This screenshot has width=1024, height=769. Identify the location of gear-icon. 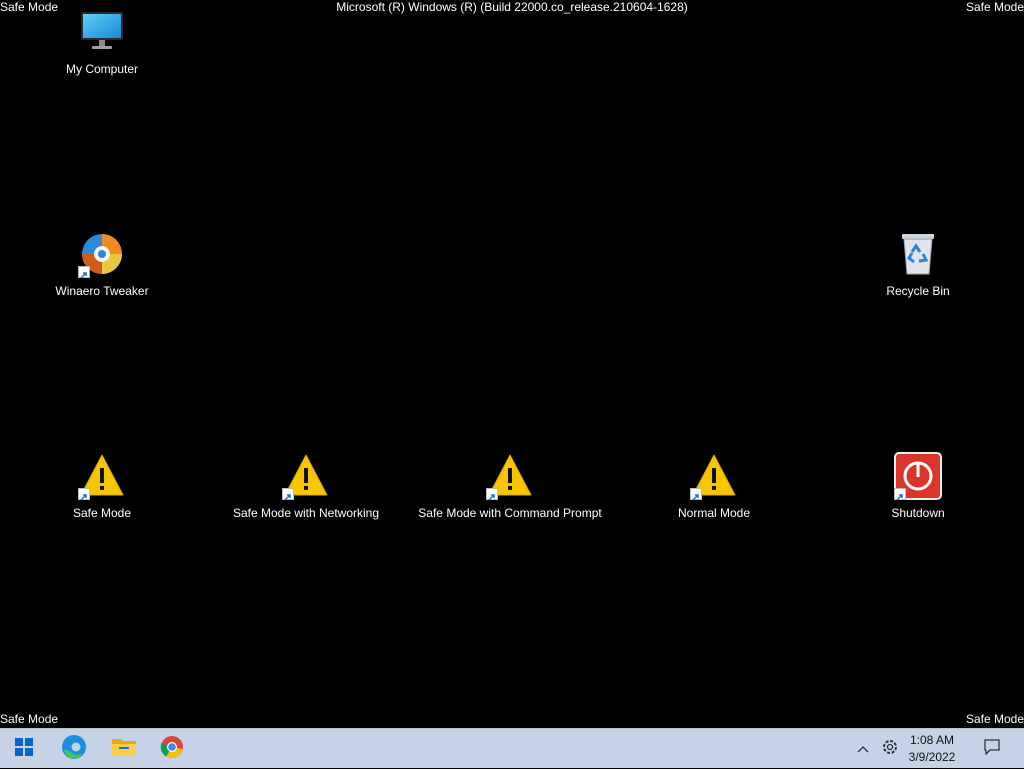
(890, 749).